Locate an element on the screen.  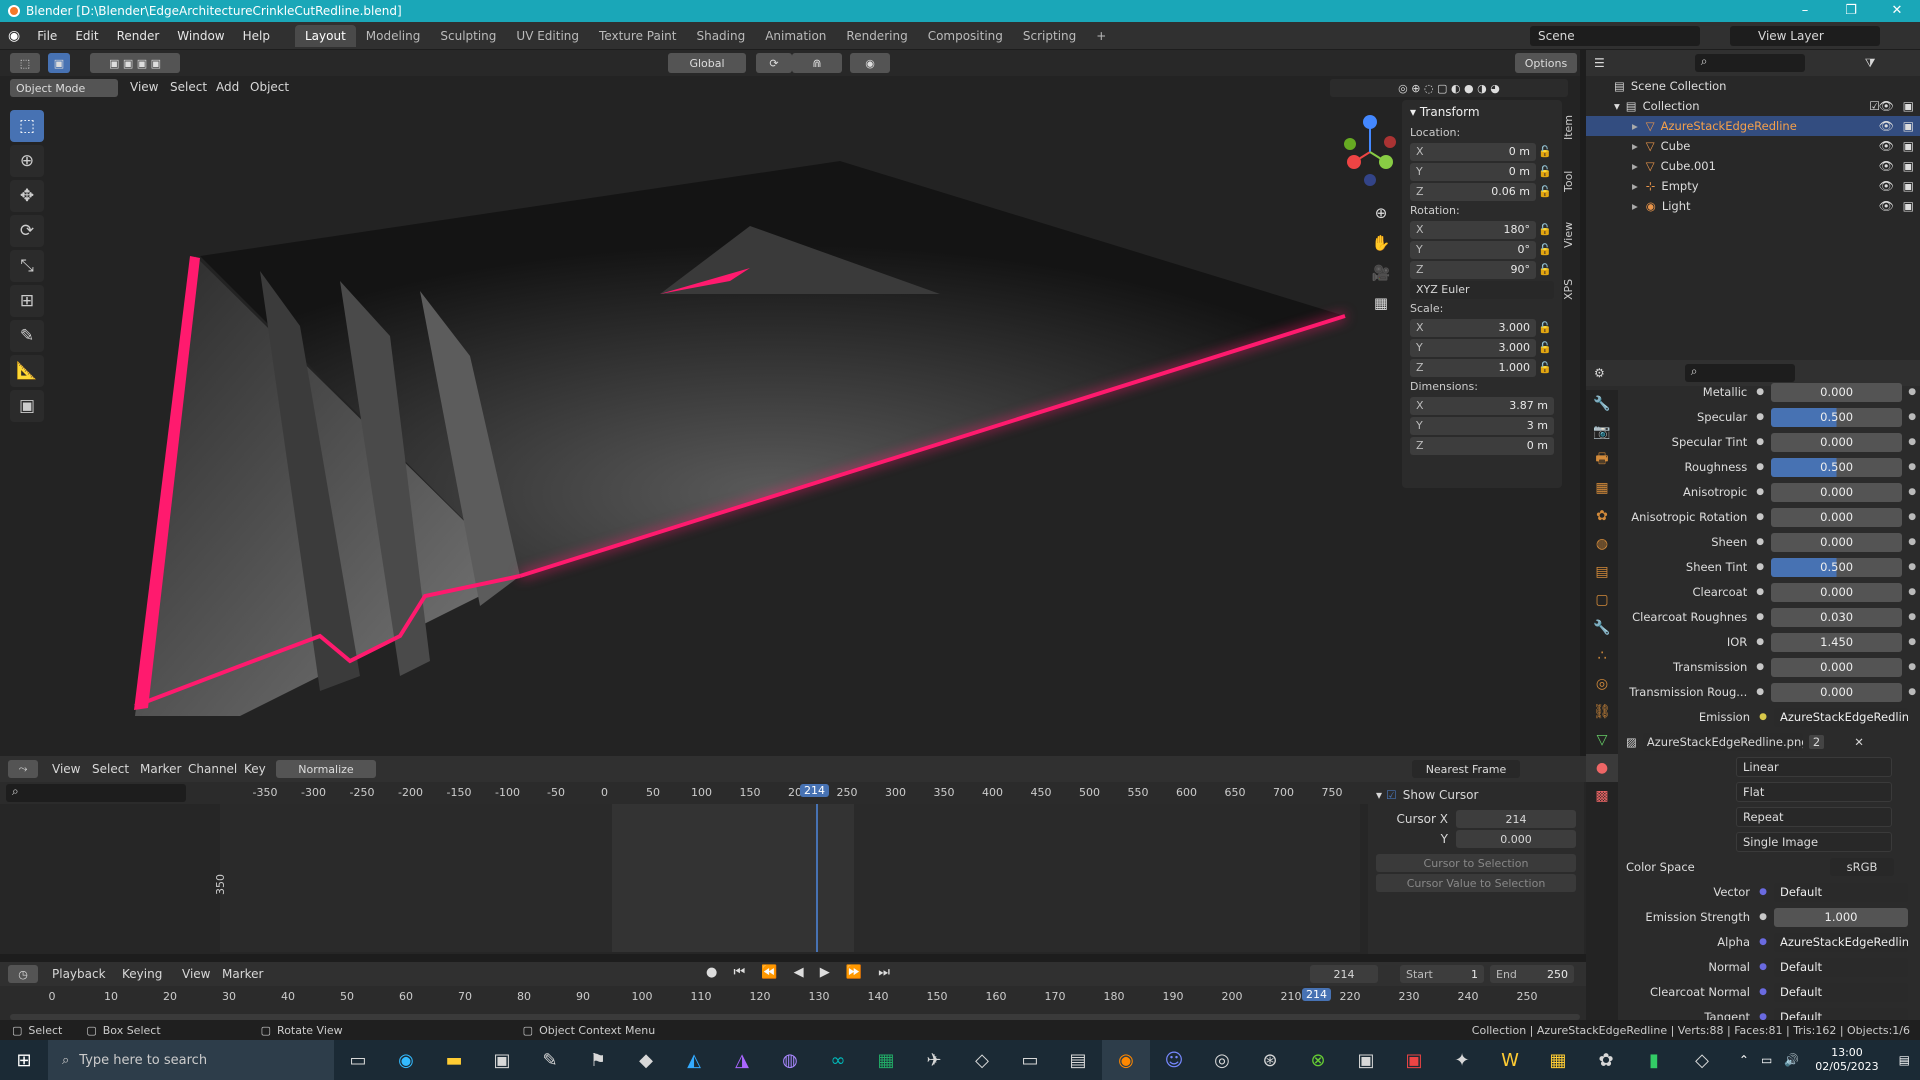
tab-view: View is located at coordinates (1568, 235).